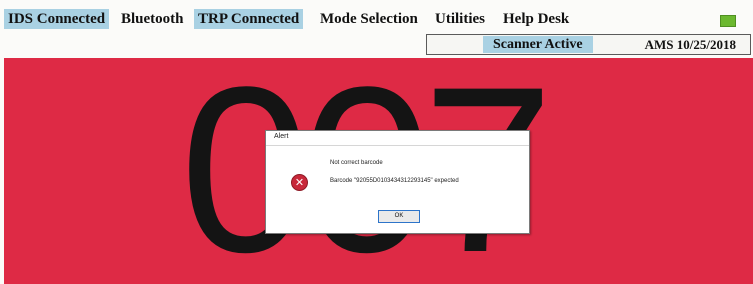 The width and height of the screenshot is (753, 284). Describe the element at coordinates (536, 19) in the screenshot. I see `menu-help-desk: Help Desk` at that location.